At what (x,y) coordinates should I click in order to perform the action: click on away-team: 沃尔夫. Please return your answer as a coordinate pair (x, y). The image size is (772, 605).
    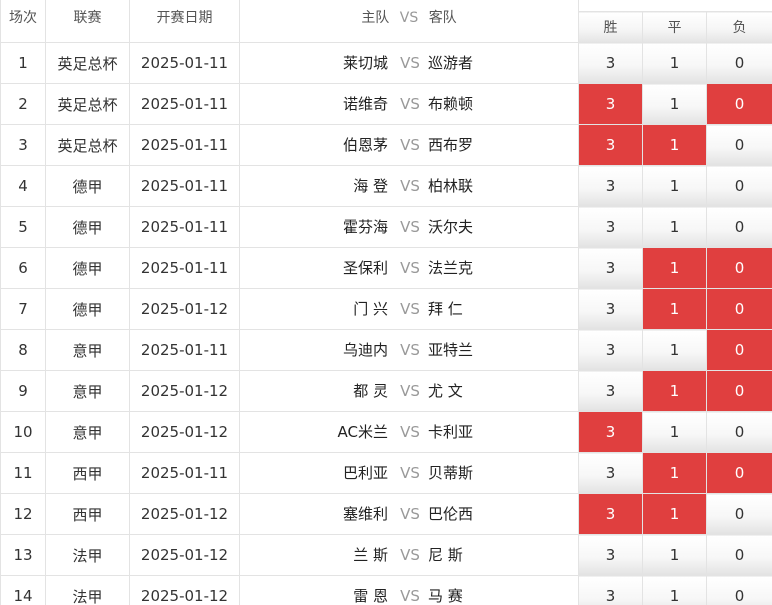
    Looking at the image, I should click on (451, 227).